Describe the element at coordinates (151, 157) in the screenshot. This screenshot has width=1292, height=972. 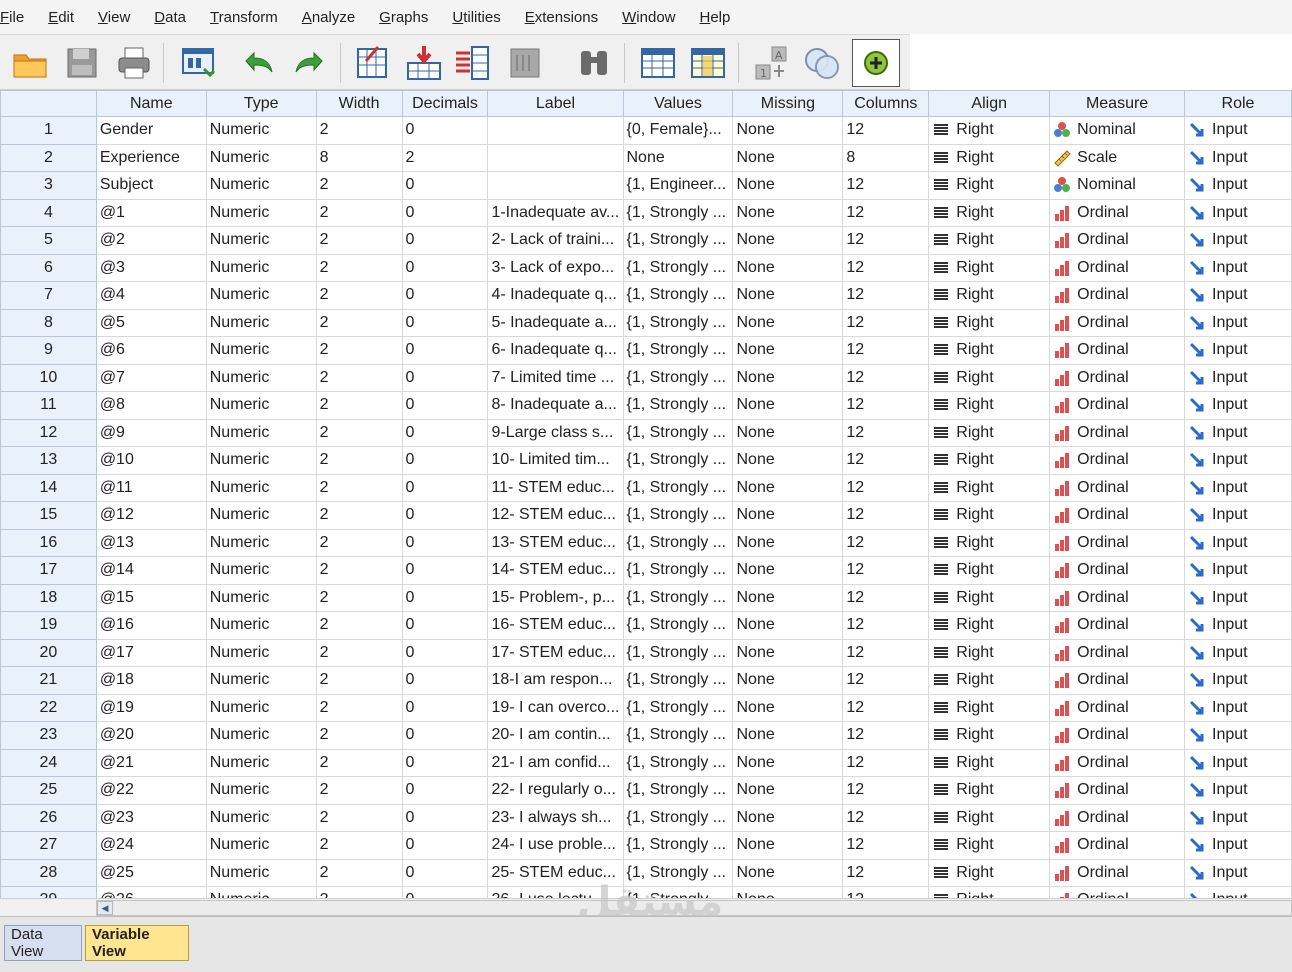
I see `cell-name: Experience` at that location.